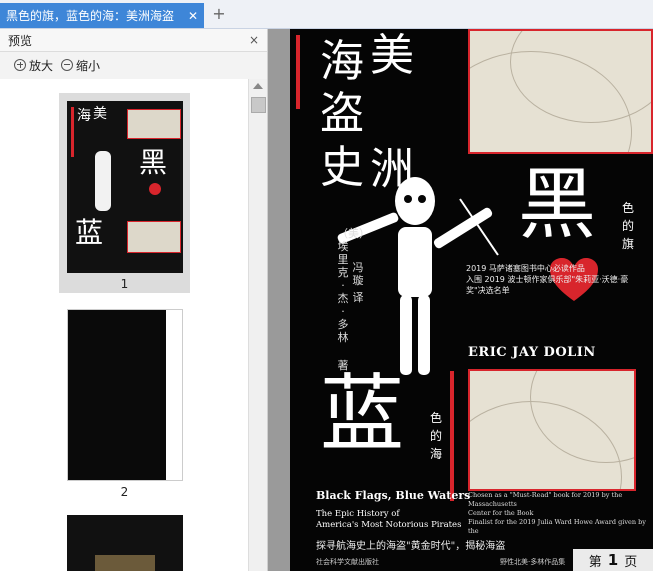  Describe the element at coordinates (219, 13) in the screenshot. I see `new-tab-button: +` at that location.